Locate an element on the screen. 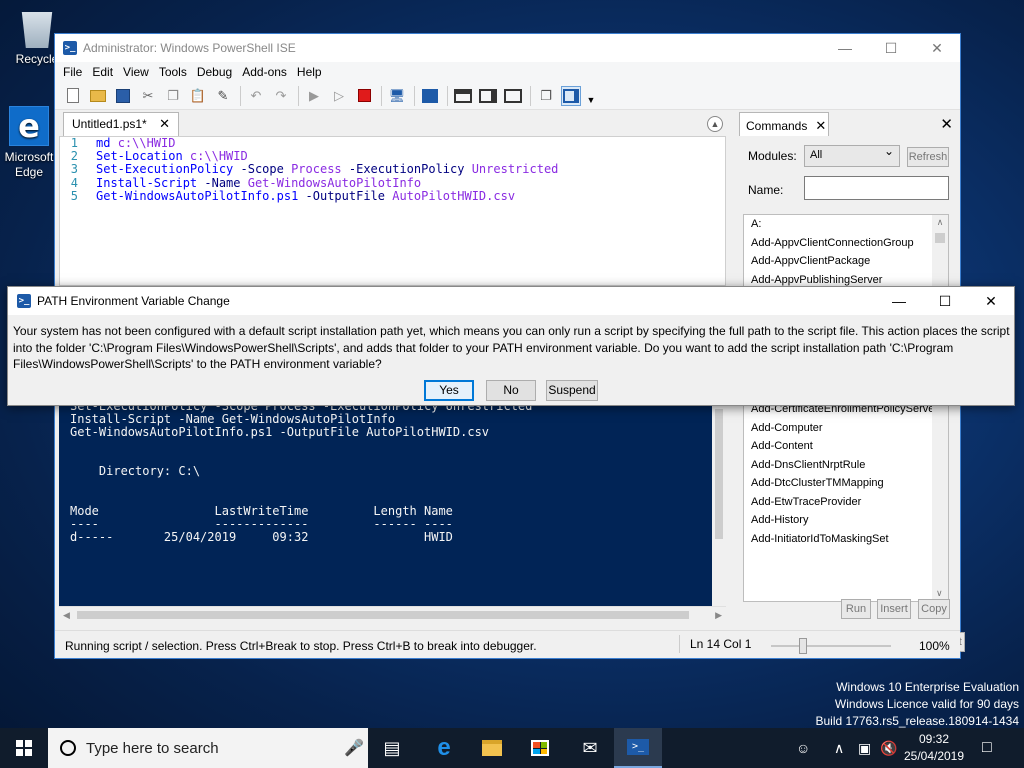  powershell-taskbar-icon: >_ is located at coordinates (638, 748).